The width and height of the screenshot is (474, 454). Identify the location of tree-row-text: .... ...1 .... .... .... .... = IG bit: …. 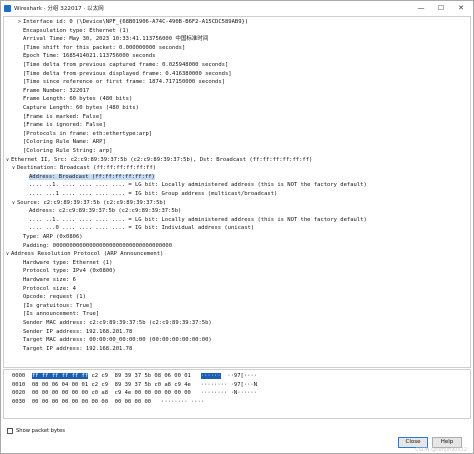
(153, 194).